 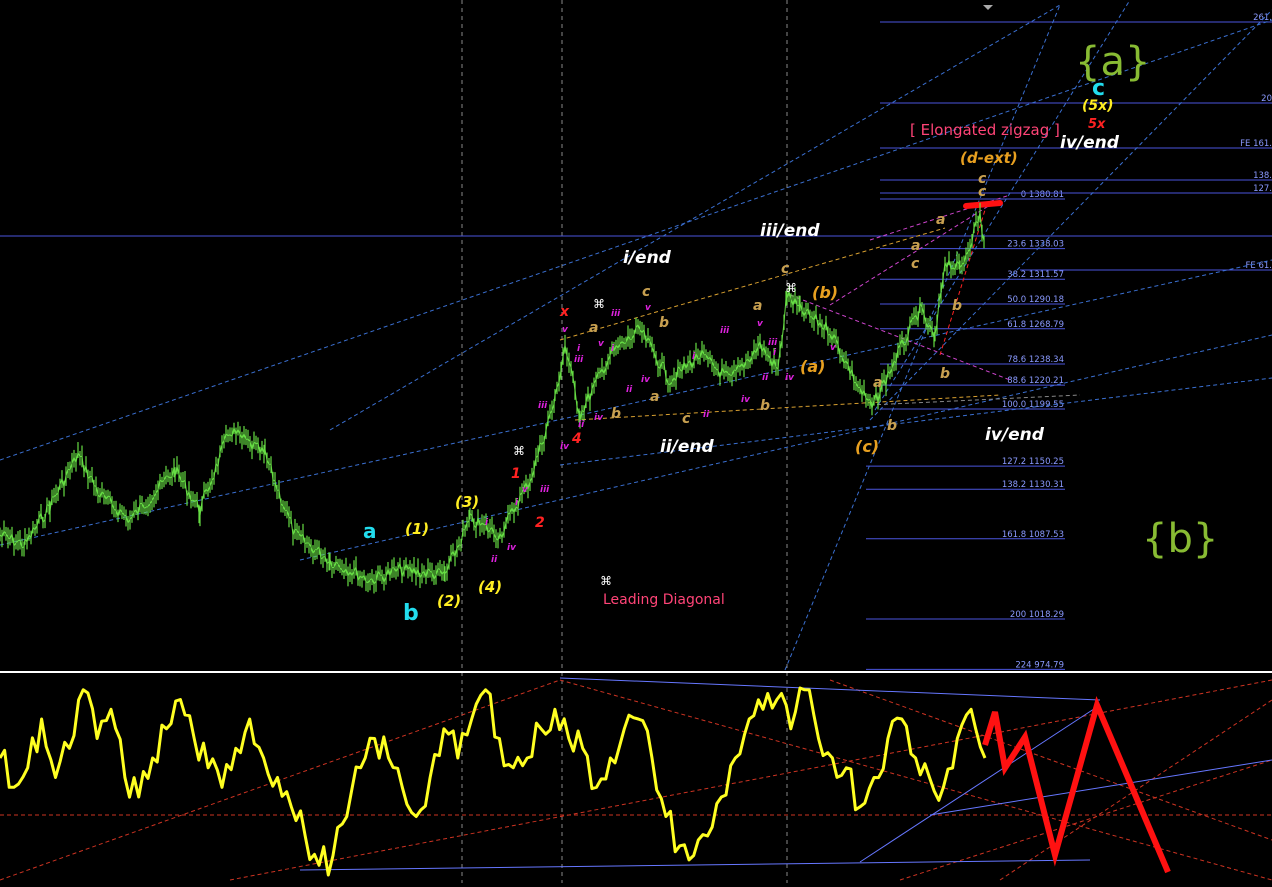 What do you see at coordinates (1256, 144) in the screenshot?
I see `fib-extension-label: FE 161.` at bounding box center [1256, 144].